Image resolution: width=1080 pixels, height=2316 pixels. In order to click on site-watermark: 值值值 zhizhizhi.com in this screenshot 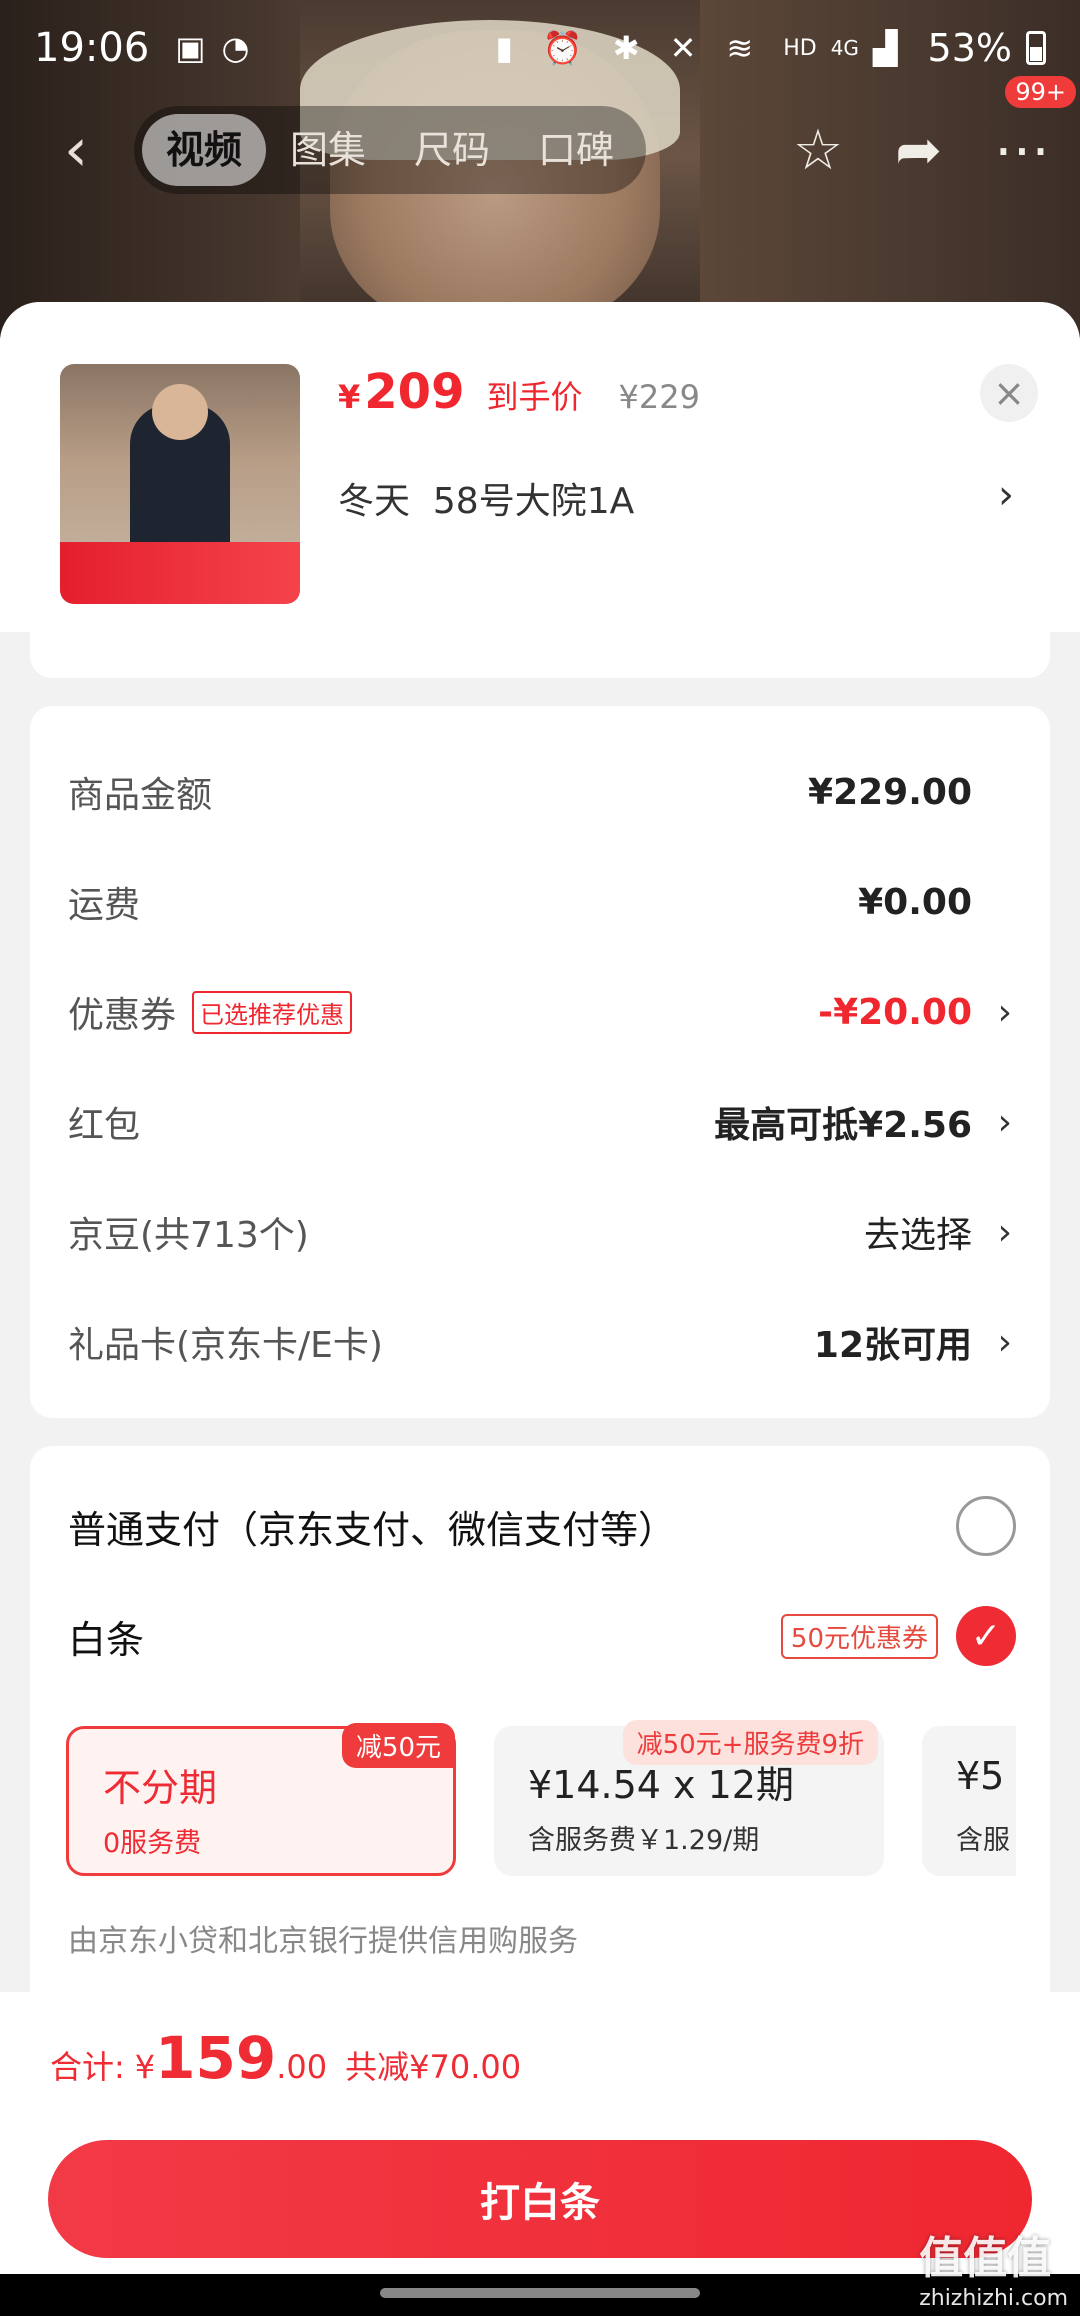, I will do `click(993, 2266)`.